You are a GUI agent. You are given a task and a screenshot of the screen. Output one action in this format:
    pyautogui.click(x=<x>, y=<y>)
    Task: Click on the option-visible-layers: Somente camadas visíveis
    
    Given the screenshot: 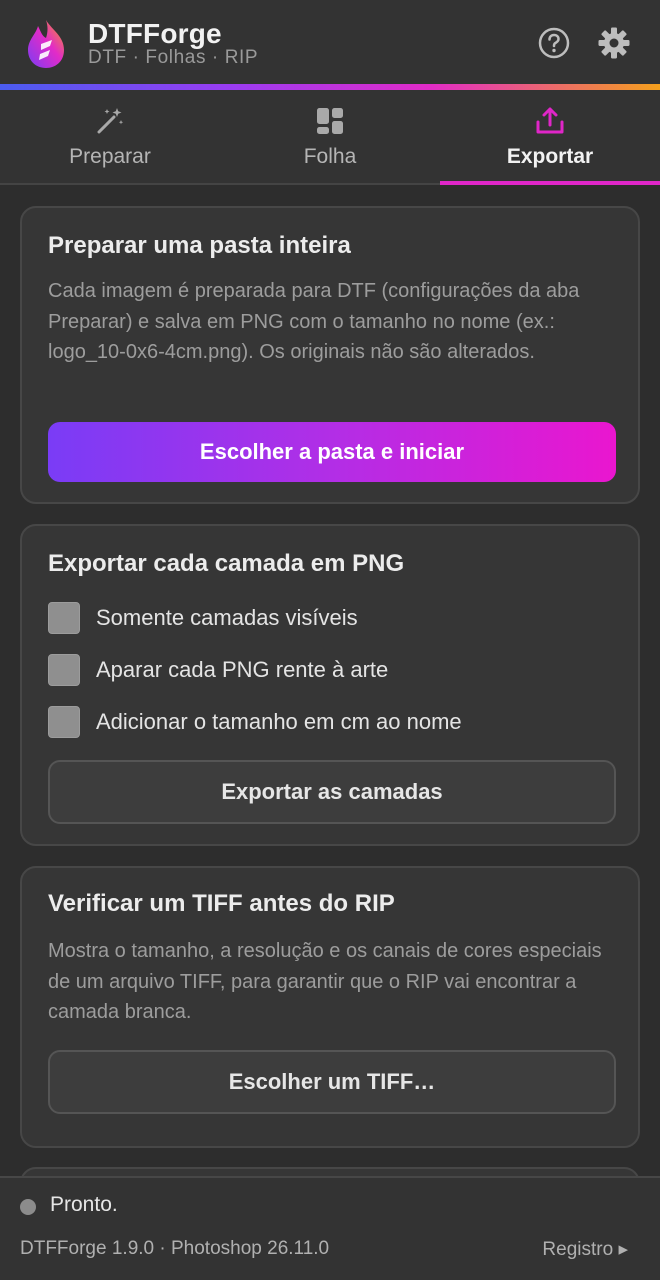 What is the action you would take?
    pyautogui.click(x=203, y=618)
    